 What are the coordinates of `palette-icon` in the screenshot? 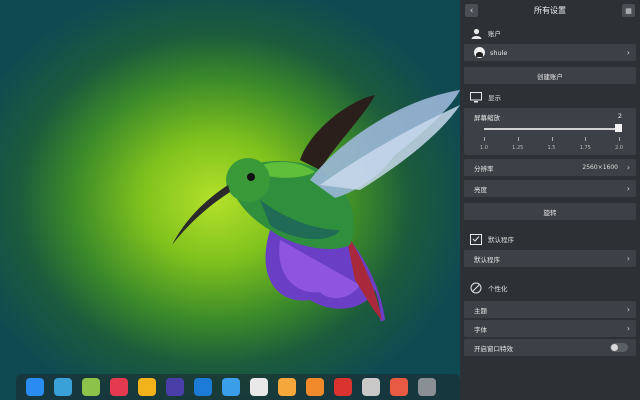 It's located at (476, 288).